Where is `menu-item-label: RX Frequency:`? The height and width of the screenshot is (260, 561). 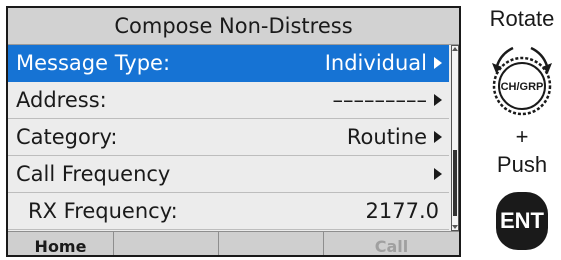 menu-item-label: RX Frequency: is located at coordinates (103, 211).